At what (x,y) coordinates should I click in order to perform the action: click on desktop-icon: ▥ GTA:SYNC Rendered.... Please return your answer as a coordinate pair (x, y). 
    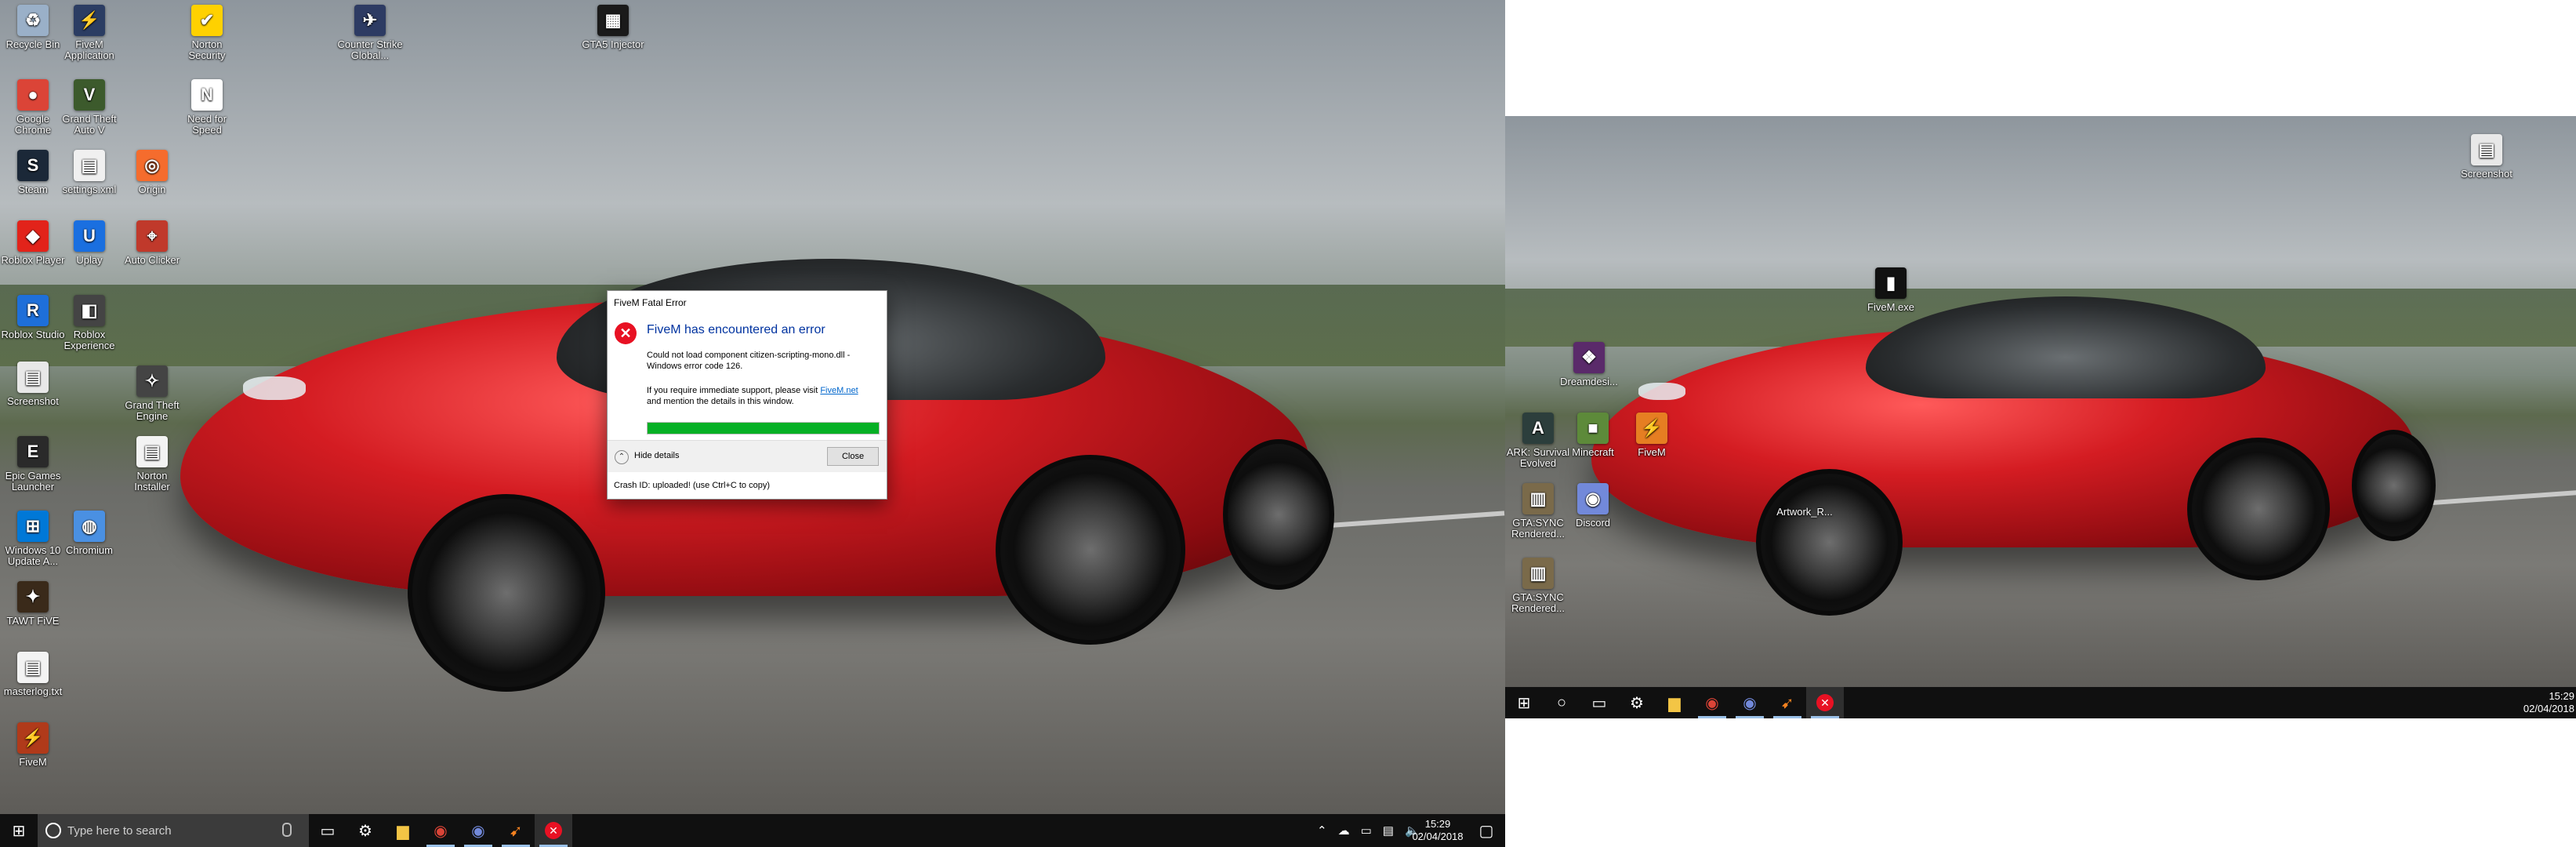
    Looking at the image, I should click on (1538, 586).